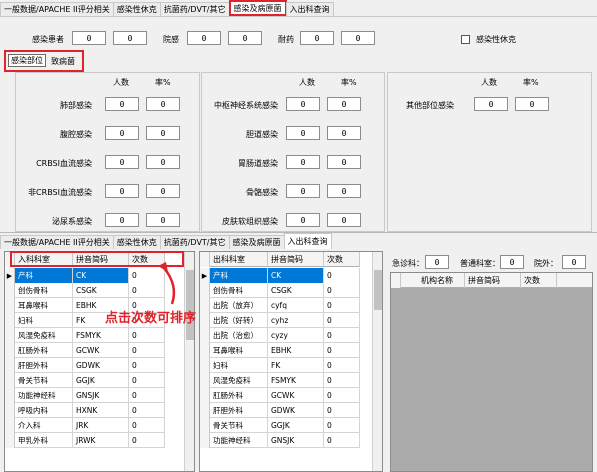  Describe the element at coordinates (437, 262) in the screenshot. I see `emergency-field: 0` at that location.